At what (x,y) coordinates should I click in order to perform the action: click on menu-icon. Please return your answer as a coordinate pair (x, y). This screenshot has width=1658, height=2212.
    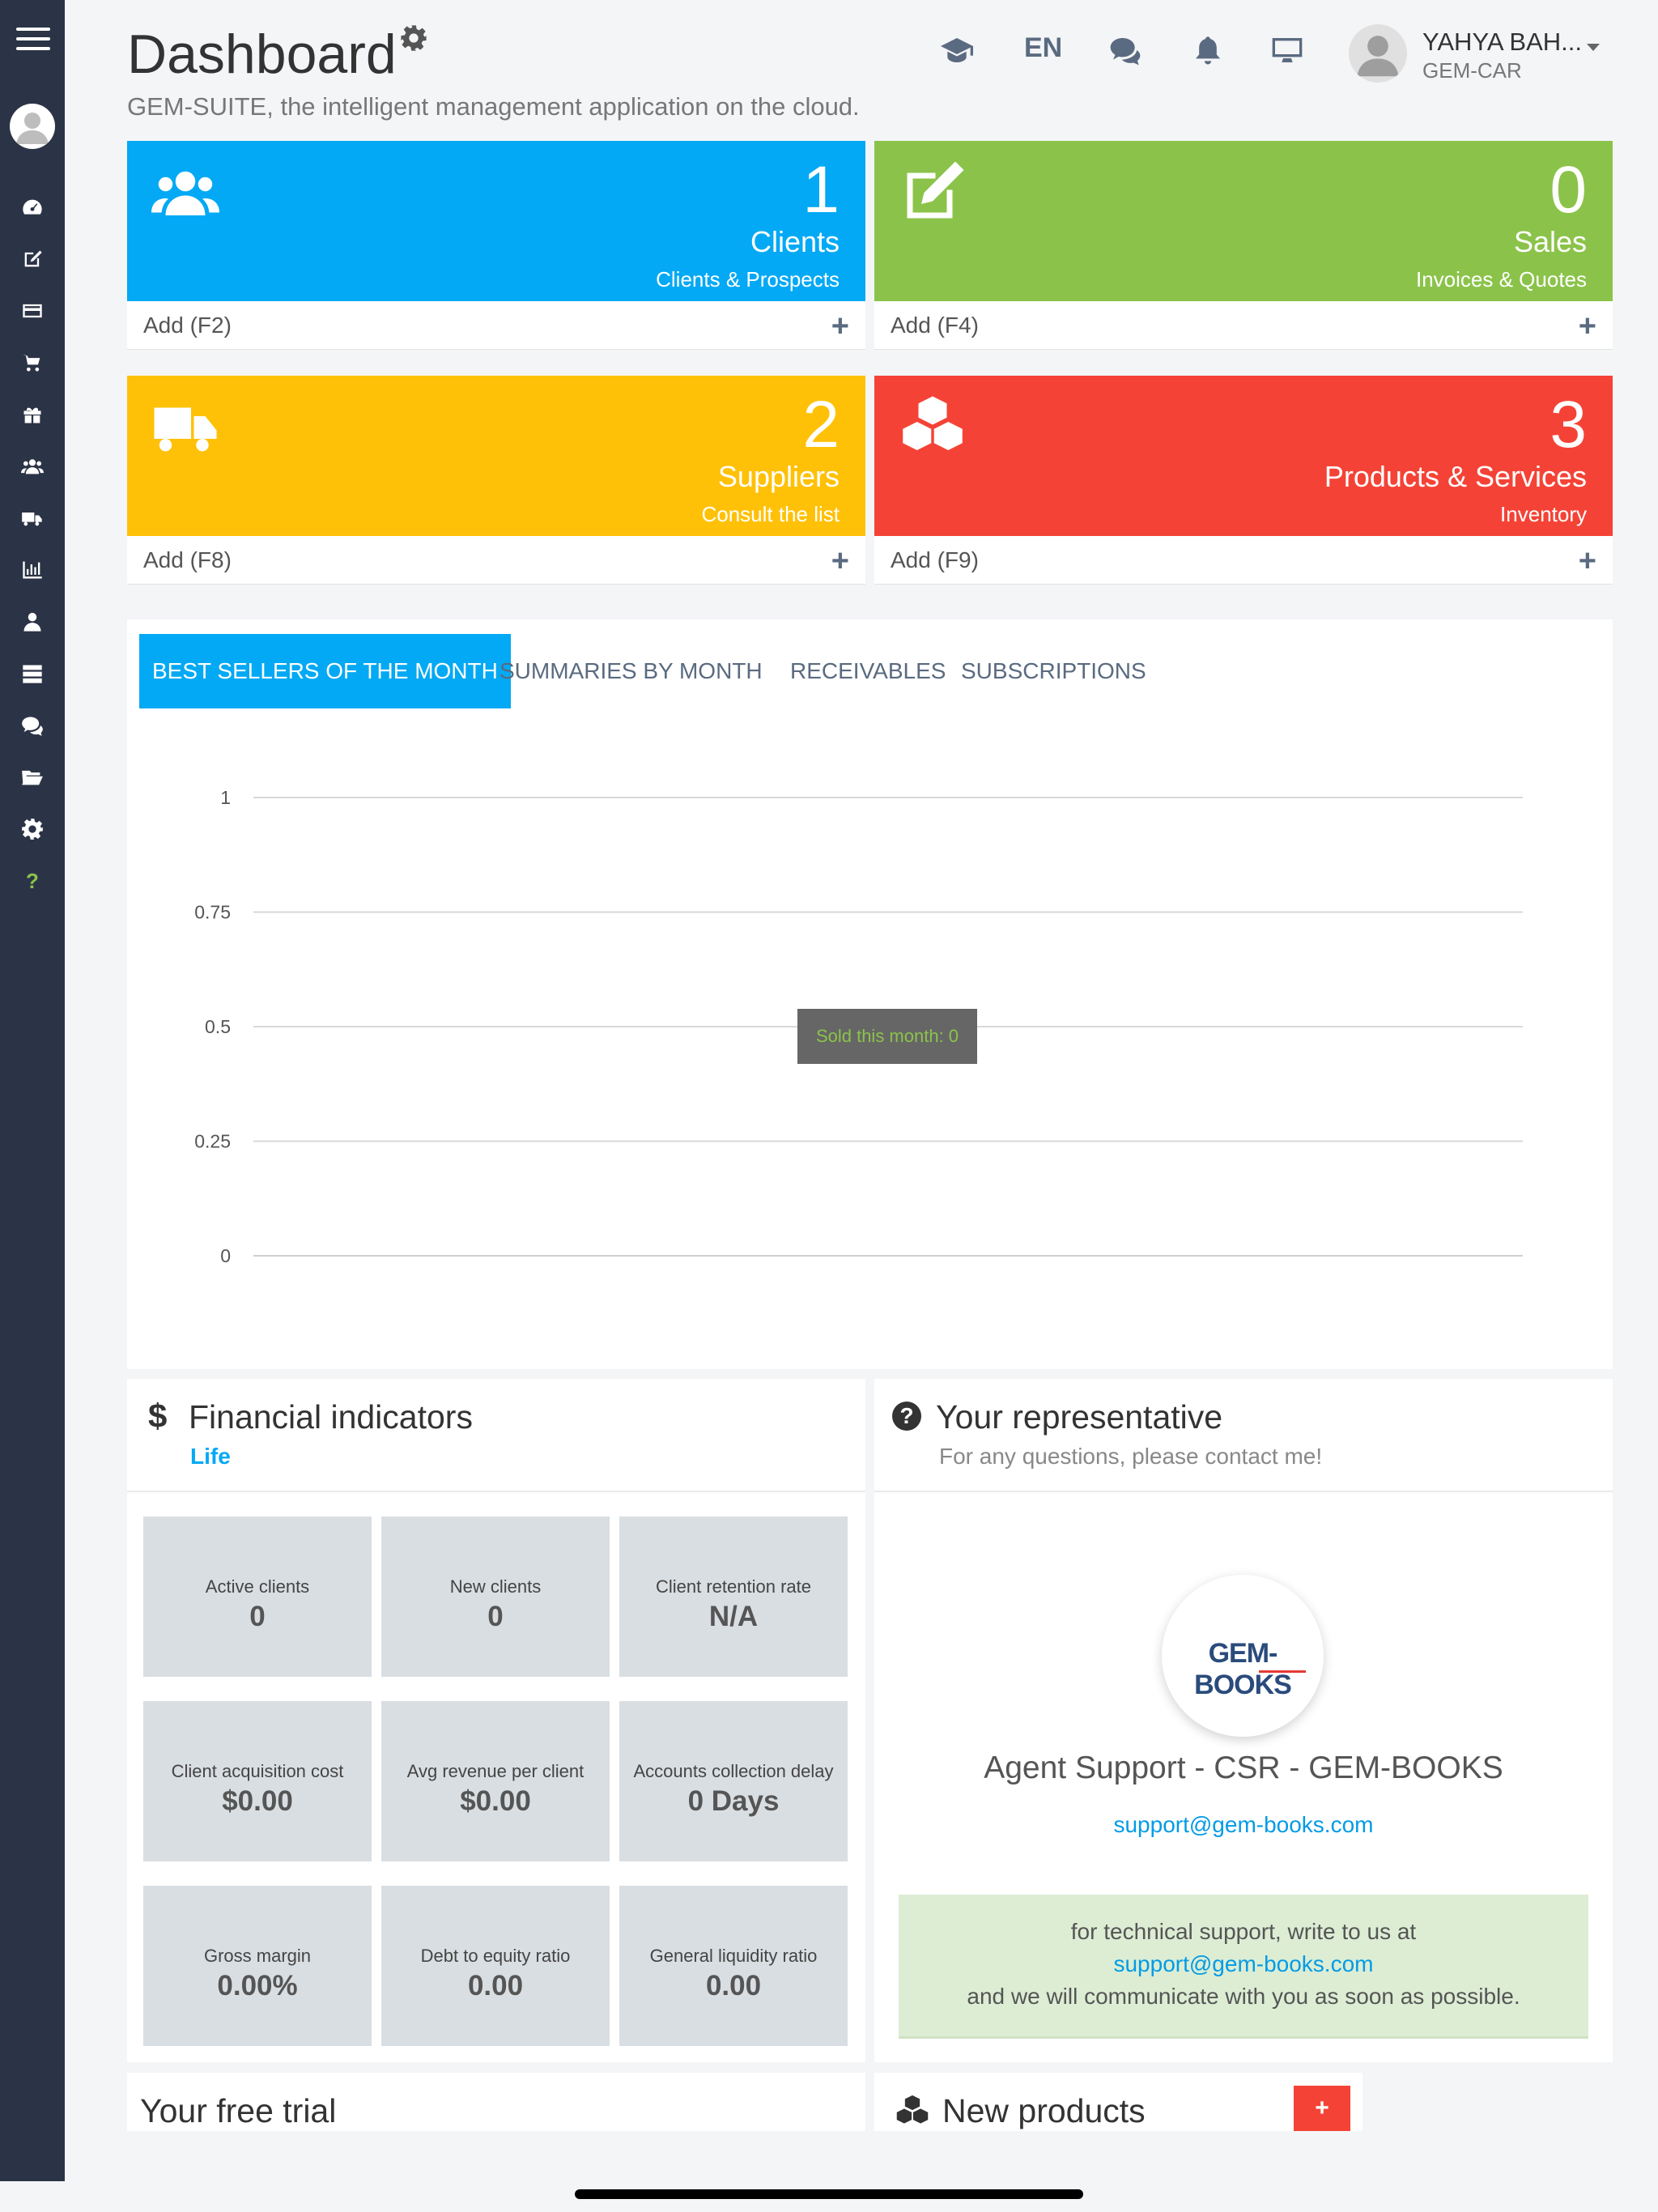
    Looking at the image, I should click on (33, 39).